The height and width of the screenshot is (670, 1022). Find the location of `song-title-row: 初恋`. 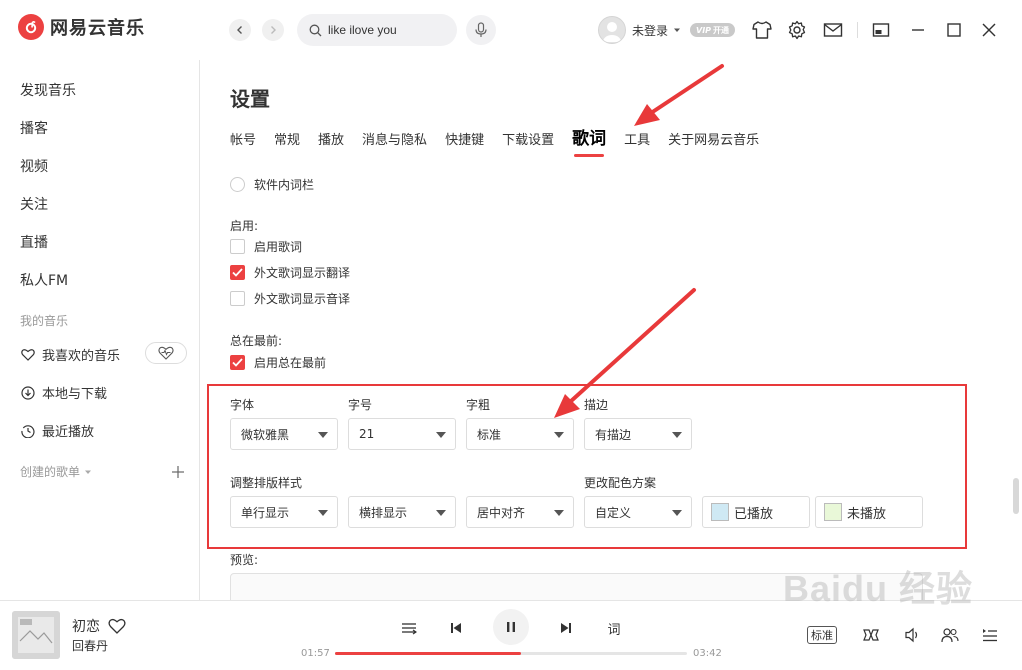

song-title-row: 初恋 is located at coordinates (99, 626).